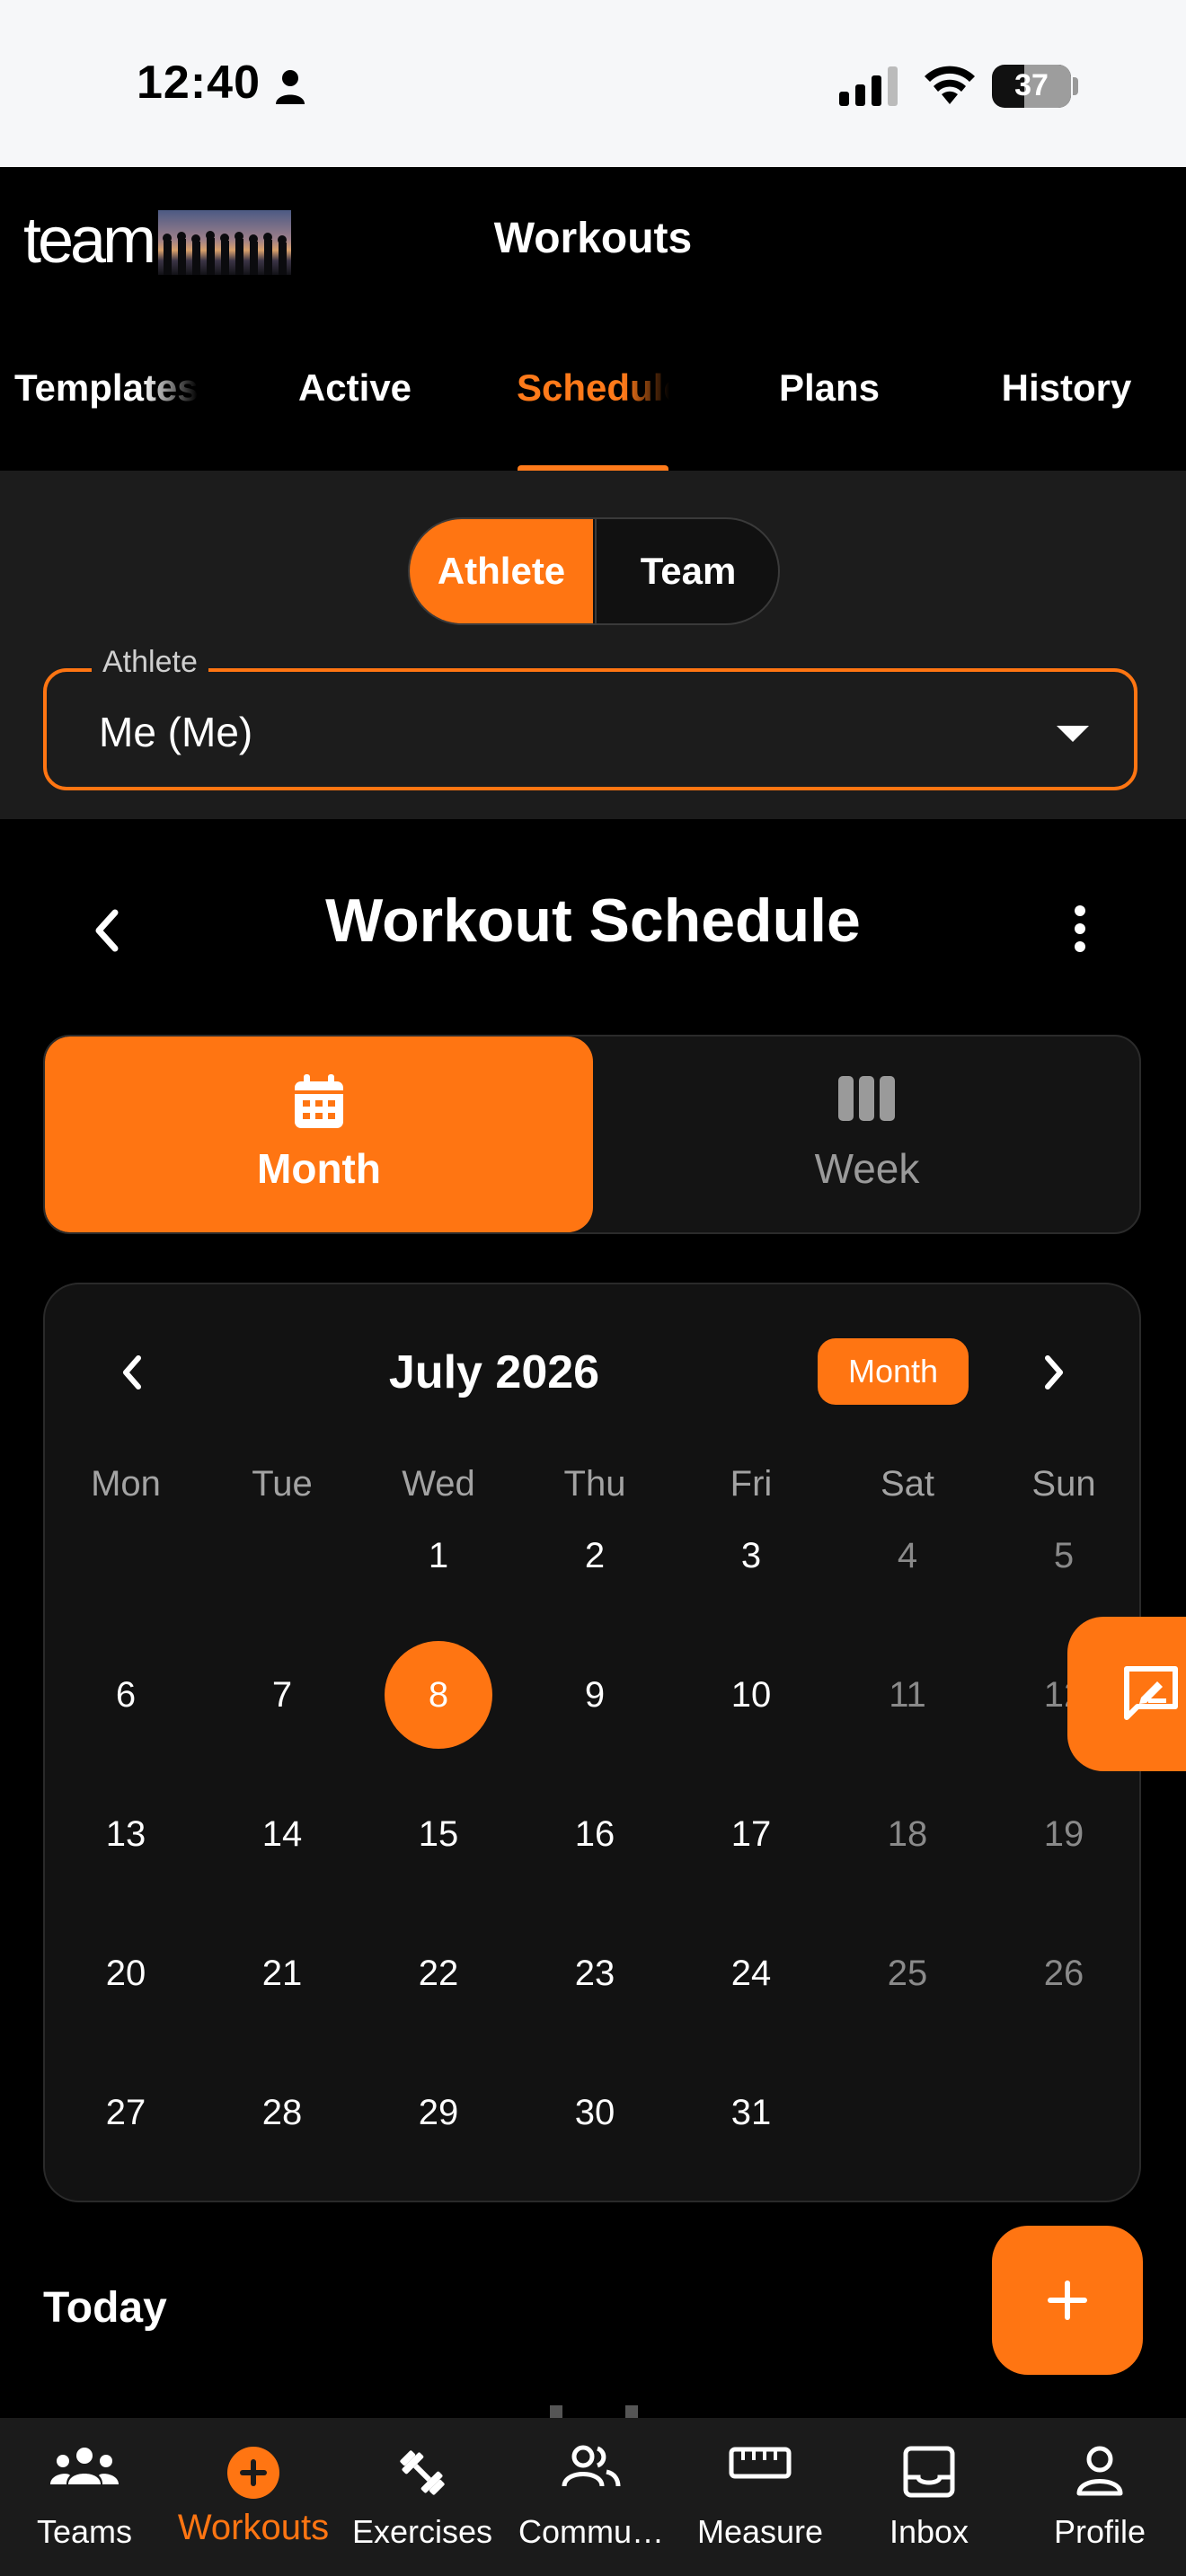 This screenshot has height=2576, width=1186. I want to click on calendar-day: 23, so click(595, 1973).